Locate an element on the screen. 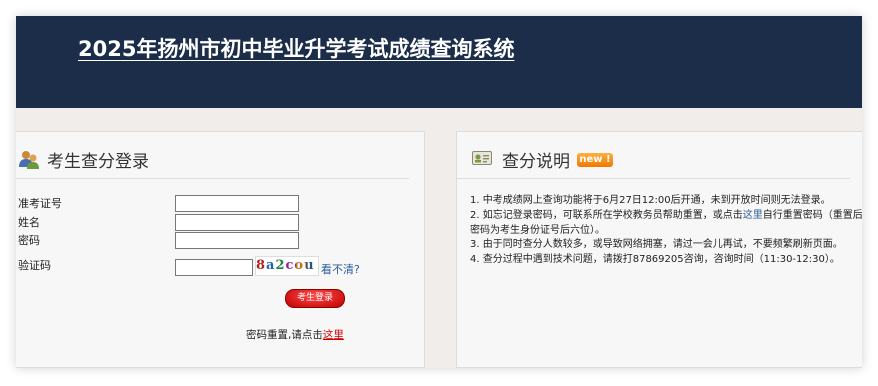 The width and height of the screenshot is (878, 386). note-item: 3. 由于同时查分人数较多，或导致网络拥塞，请过一会儿再试，不要频繁刷新页面。 is located at coordinates (656, 245).